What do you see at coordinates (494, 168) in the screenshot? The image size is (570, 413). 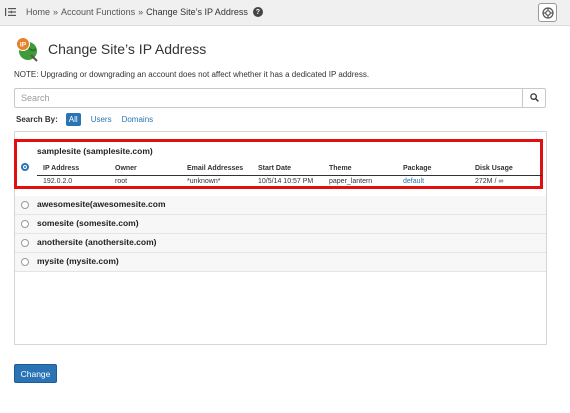 I see `column-header: Disk Usage` at bounding box center [494, 168].